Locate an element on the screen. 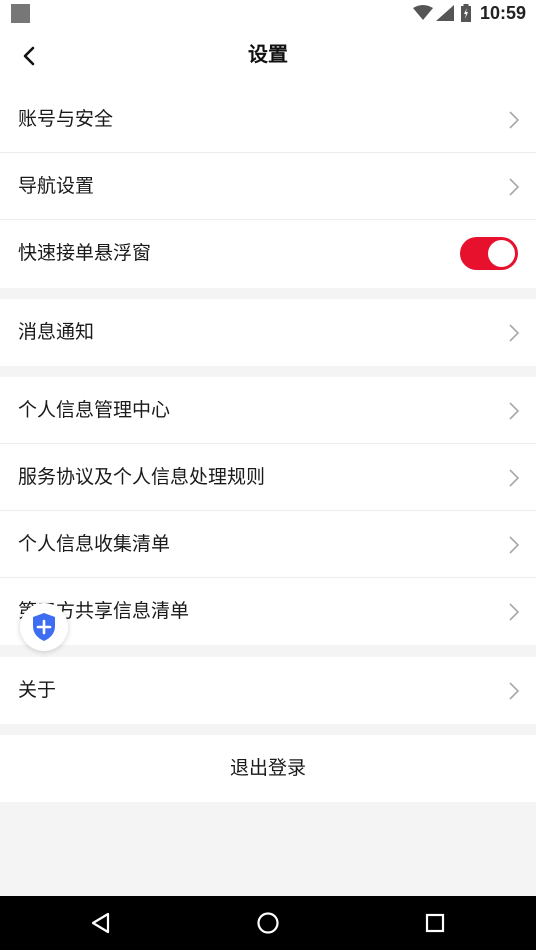 This screenshot has height=950, width=536. settings-item-label: 个人信息管理中心 is located at coordinates (94, 410).